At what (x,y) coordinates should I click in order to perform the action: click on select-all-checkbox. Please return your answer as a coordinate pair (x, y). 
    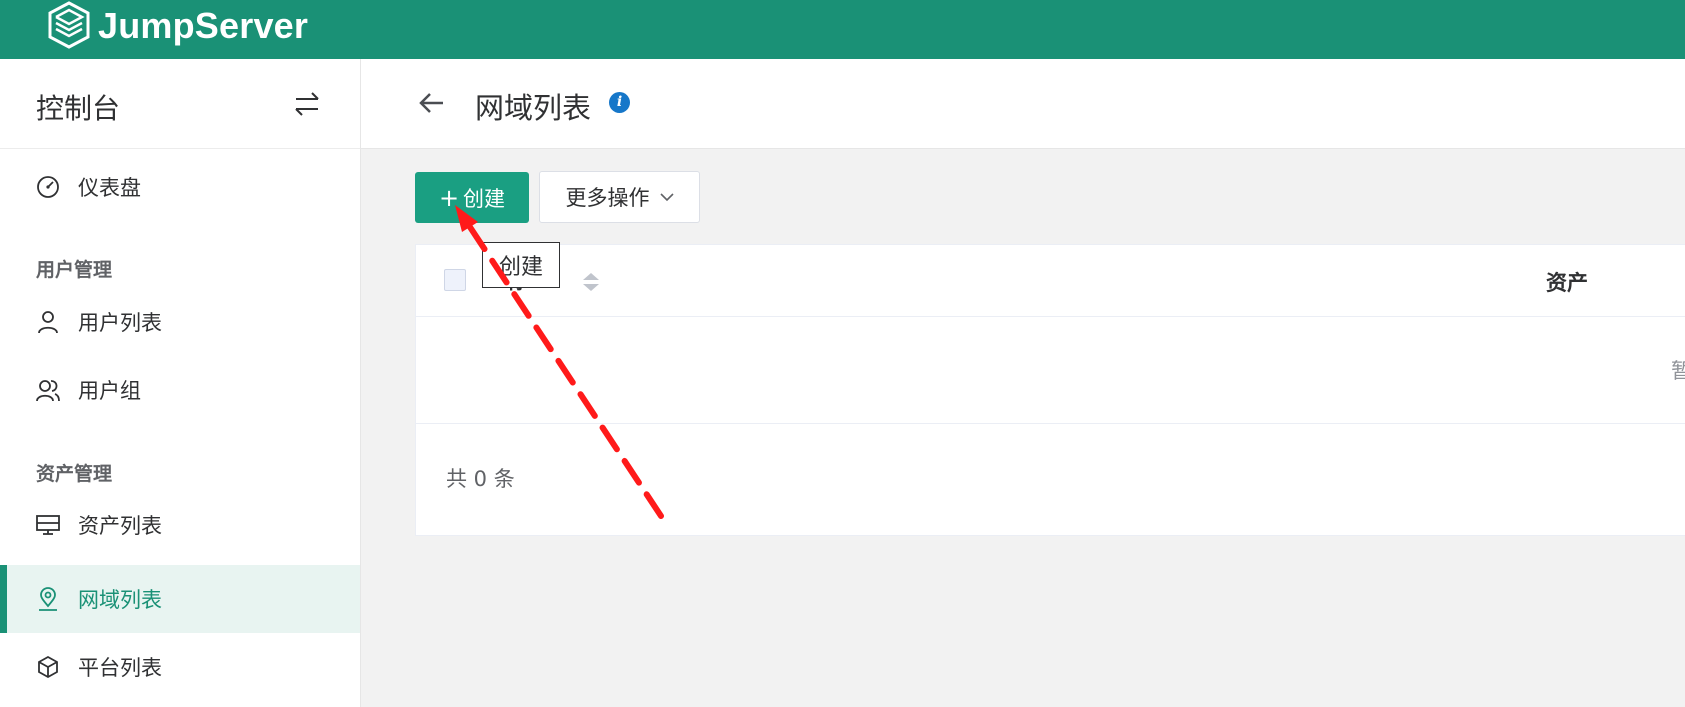
    Looking at the image, I should click on (455, 280).